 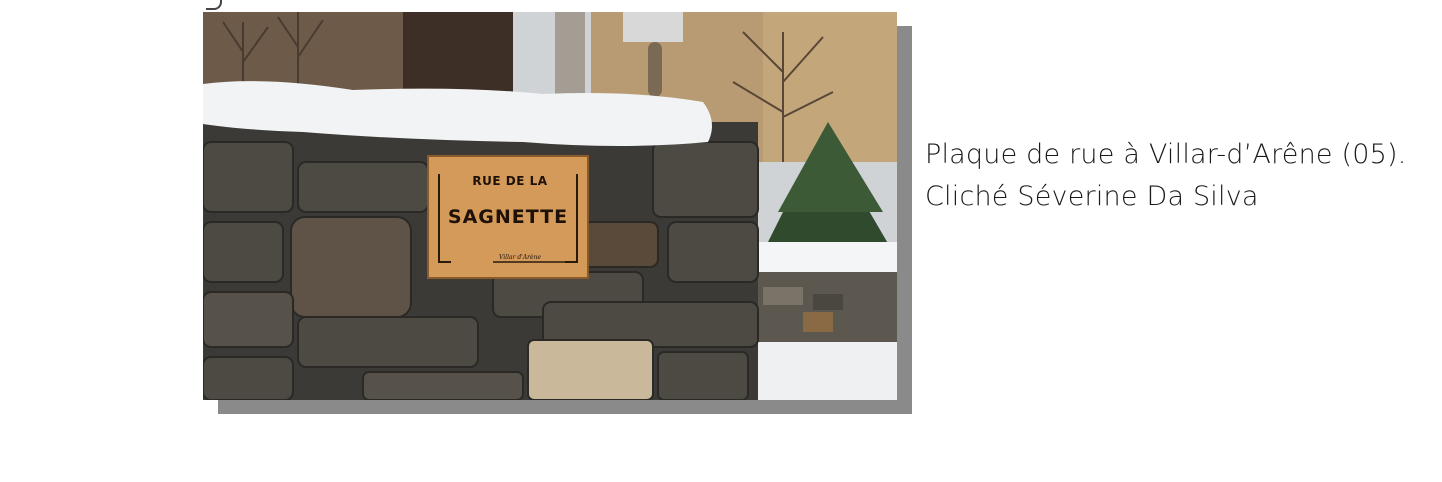 What do you see at coordinates (214, 5) in the screenshot?
I see `stray-mark` at bounding box center [214, 5].